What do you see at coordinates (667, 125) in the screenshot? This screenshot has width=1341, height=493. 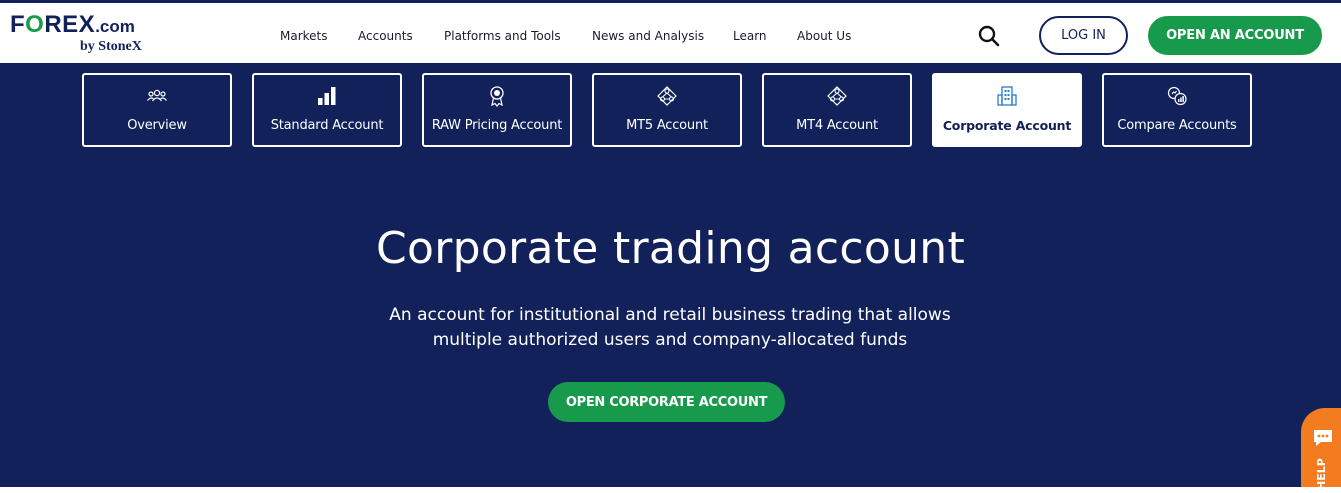 I see `tab-label: MT5 Account` at bounding box center [667, 125].